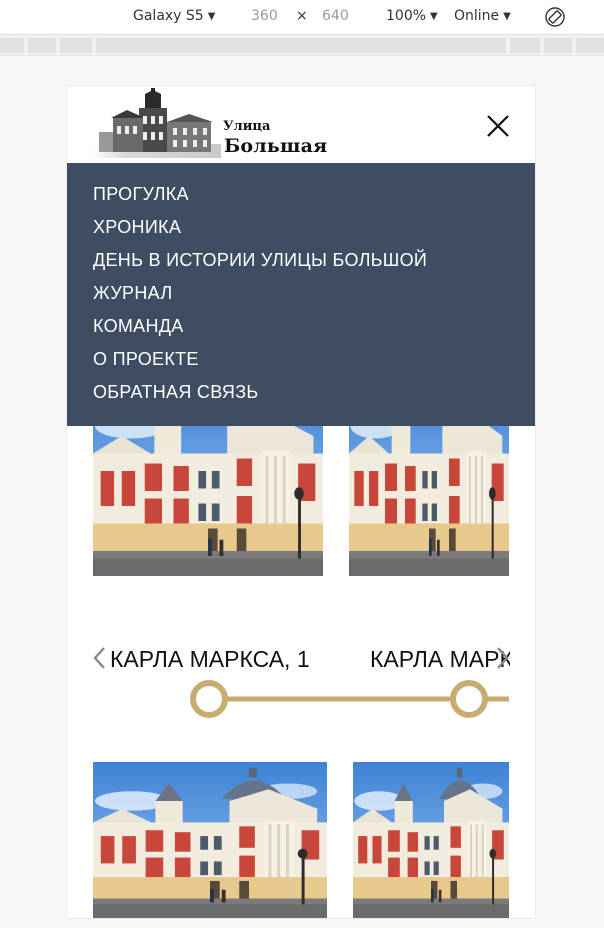 This screenshot has height=928, width=604. Describe the element at coordinates (301, 232) in the screenshot. I see `menu-item-chronicle: ХРОНИКА` at that location.